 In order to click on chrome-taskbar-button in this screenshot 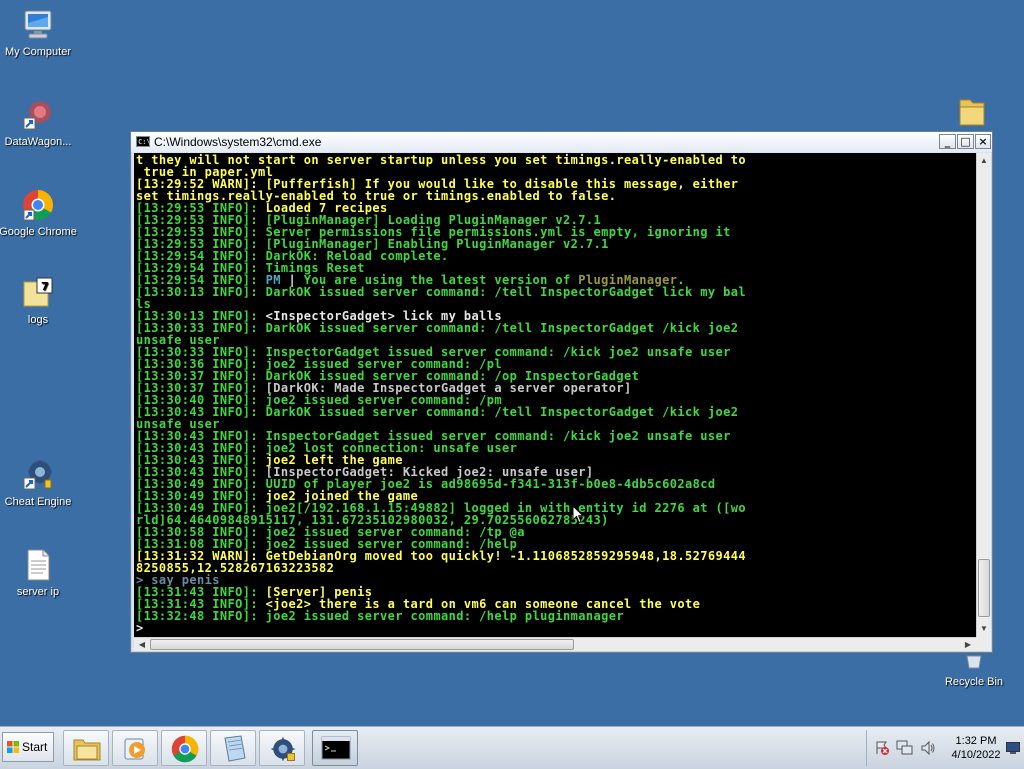, I will do `click(184, 748)`.